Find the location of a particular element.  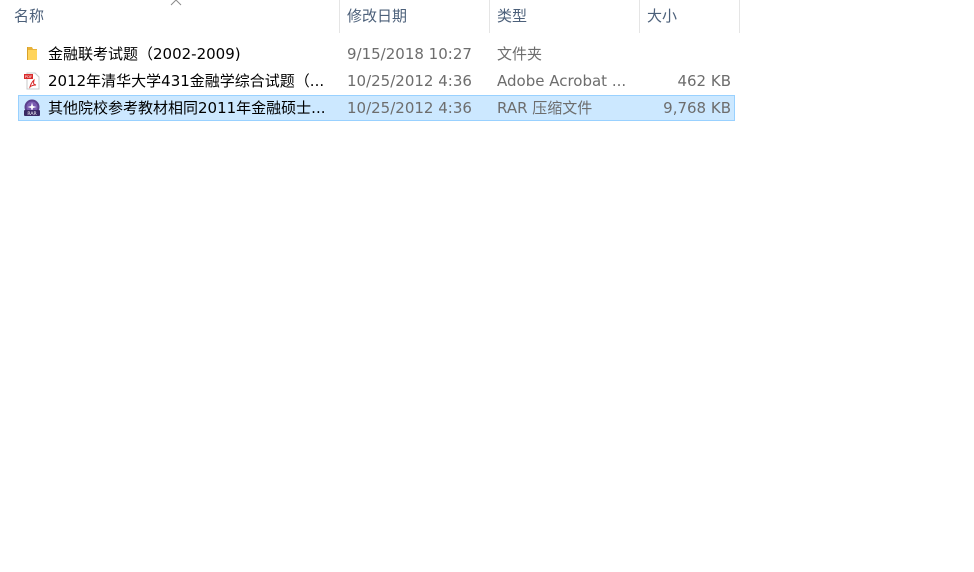

column-header-bar: 名称 修改日期 类型 大小 is located at coordinates (370, 16).